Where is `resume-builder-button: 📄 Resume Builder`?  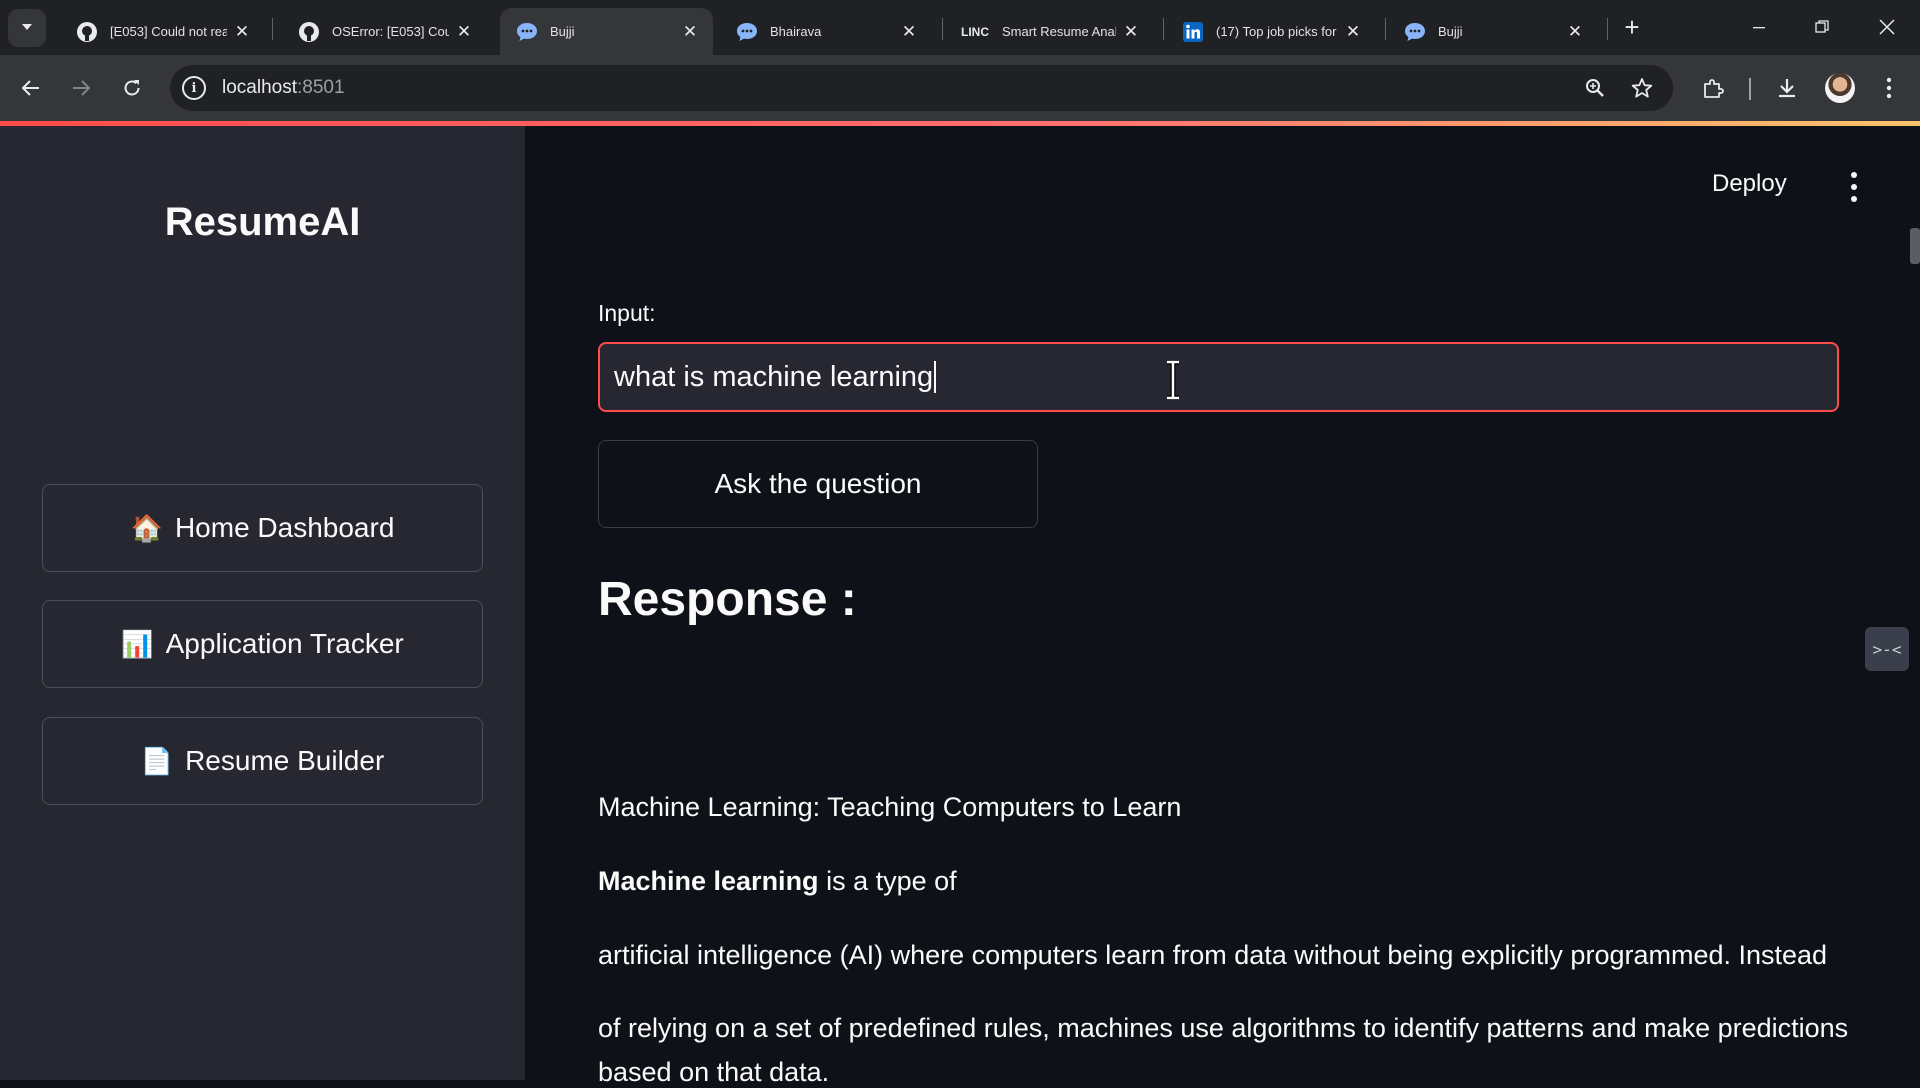 resume-builder-button: 📄 Resume Builder is located at coordinates (262, 761).